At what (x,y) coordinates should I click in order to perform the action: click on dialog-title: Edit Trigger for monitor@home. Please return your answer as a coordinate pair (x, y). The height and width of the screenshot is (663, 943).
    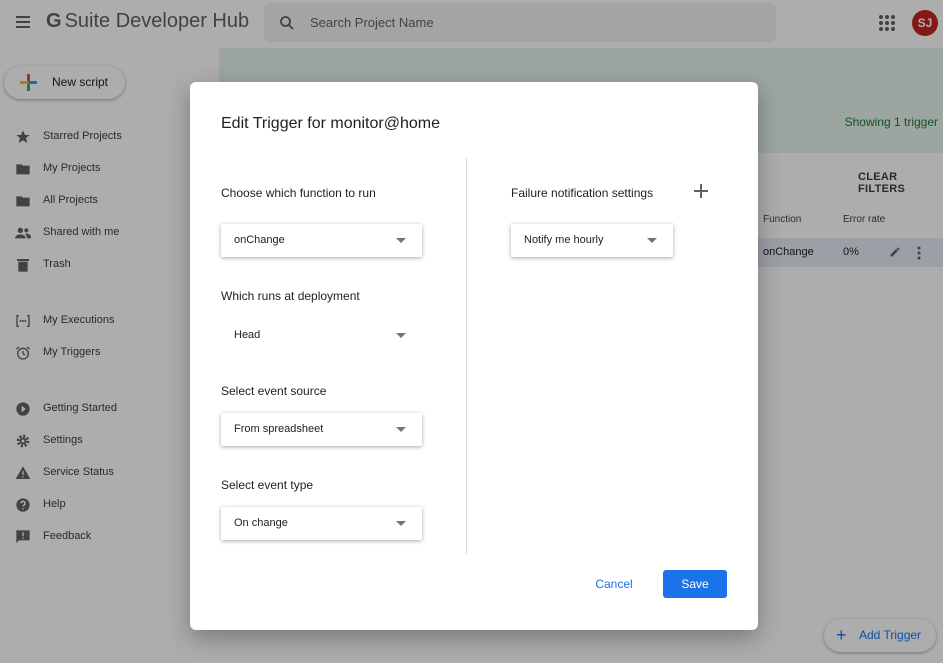
    Looking at the image, I should click on (330, 123).